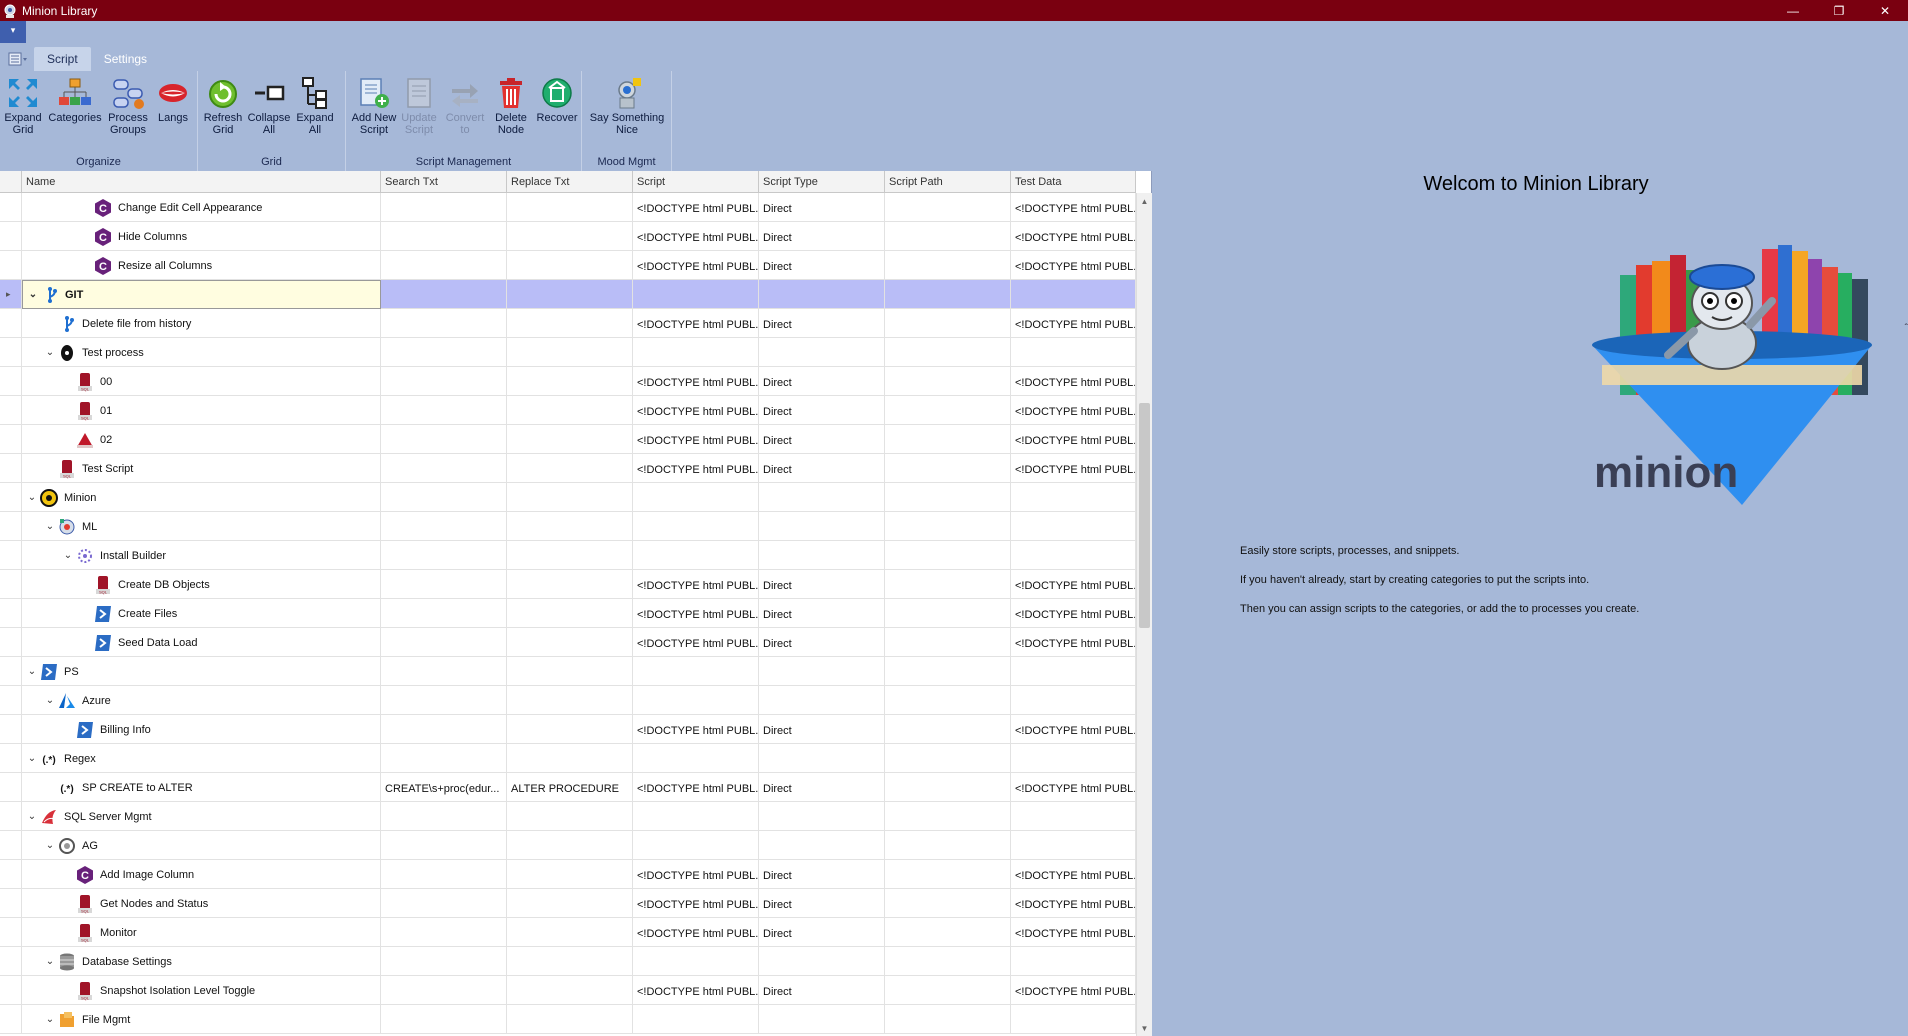  I want to click on name-cell: ⌄ File Mgmt, so click(201, 1019).